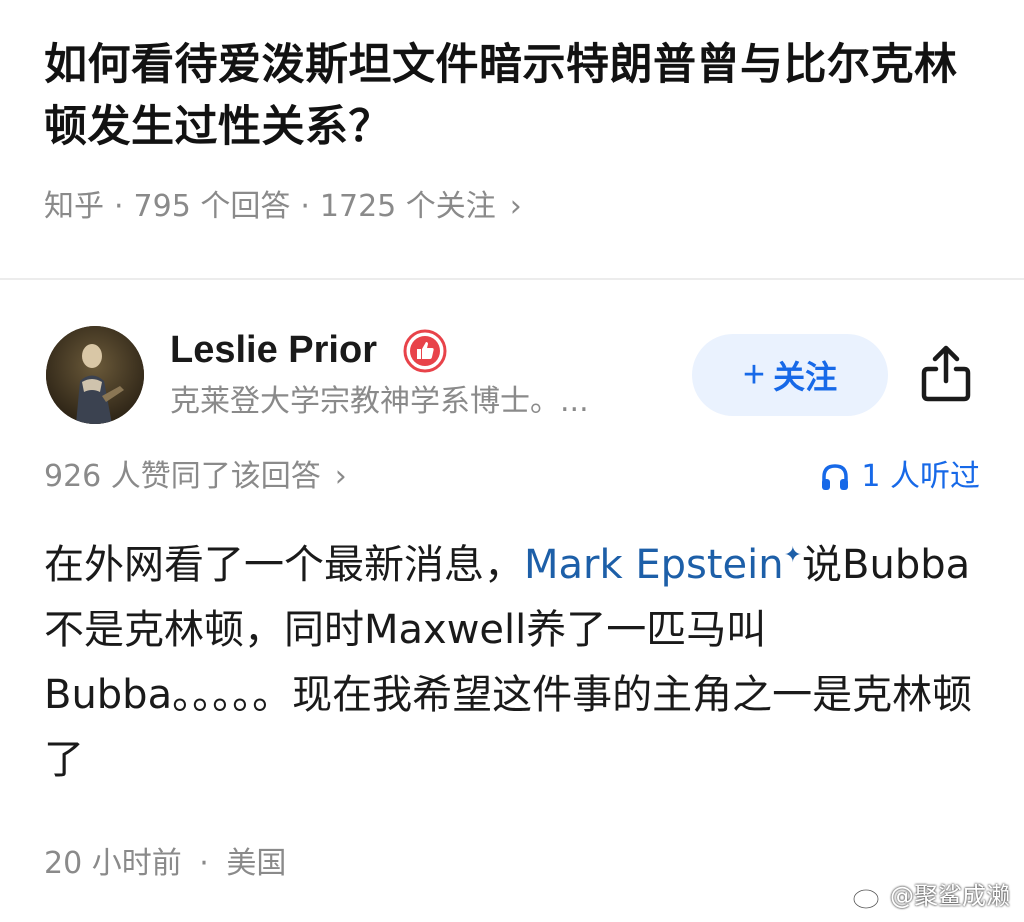 The width and height of the screenshot is (1024, 922). I want to click on entity-link: Mark Epstein, so click(654, 565).